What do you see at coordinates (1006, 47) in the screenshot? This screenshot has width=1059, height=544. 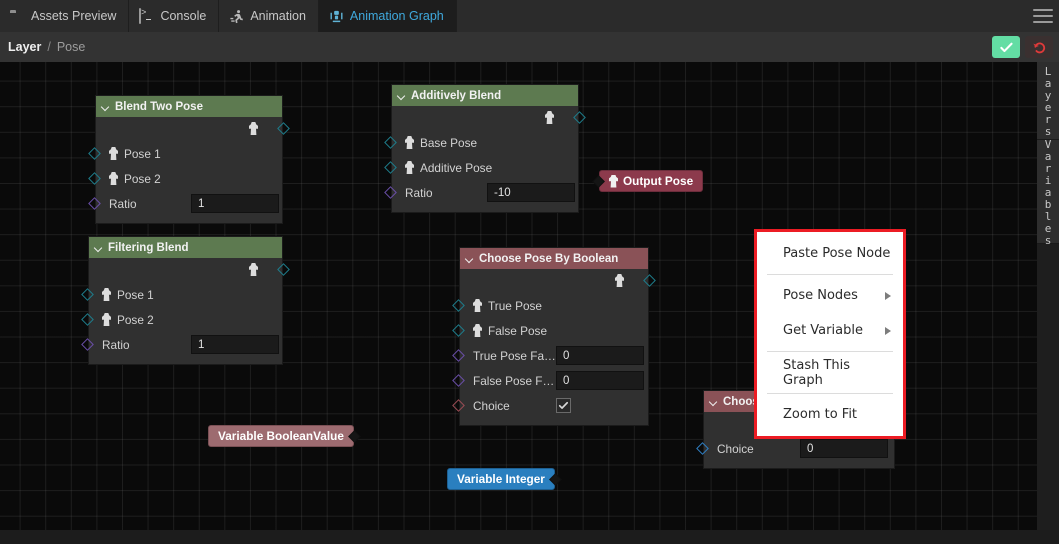 I see `confirm-button` at bounding box center [1006, 47].